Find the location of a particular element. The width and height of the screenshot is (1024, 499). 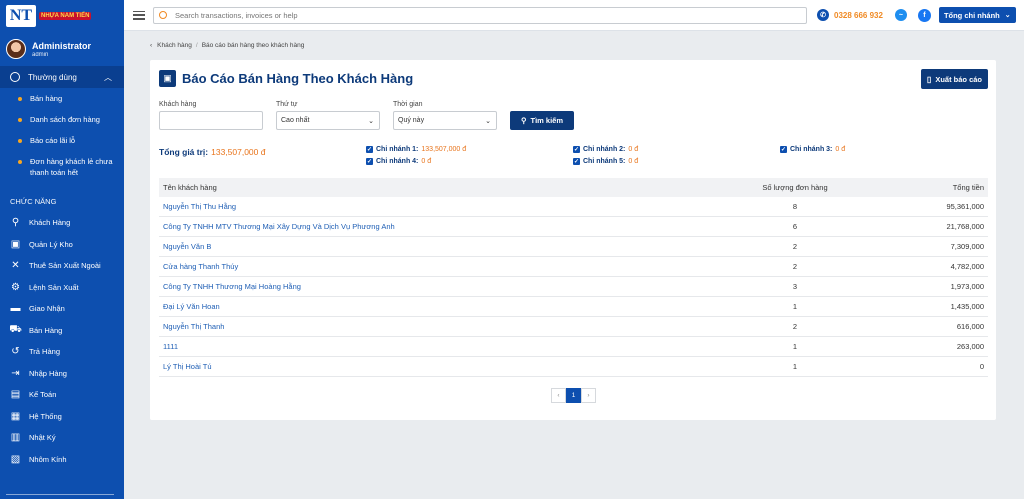

branch-select: Tổng chi nhánh ⌄ is located at coordinates (977, 15).